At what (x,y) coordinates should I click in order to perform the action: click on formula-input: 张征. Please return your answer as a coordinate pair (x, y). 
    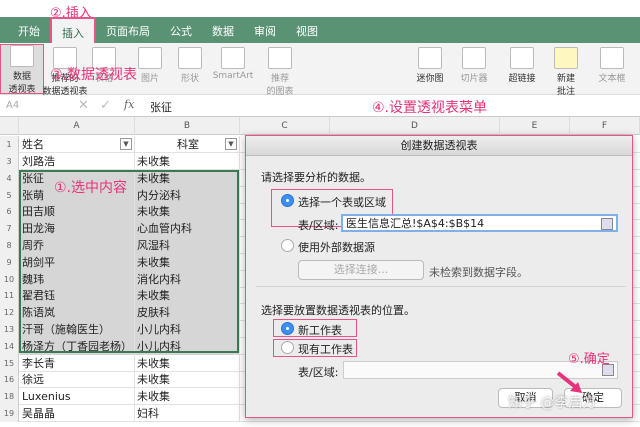
    Looking at the image, I should click on (161, 107).